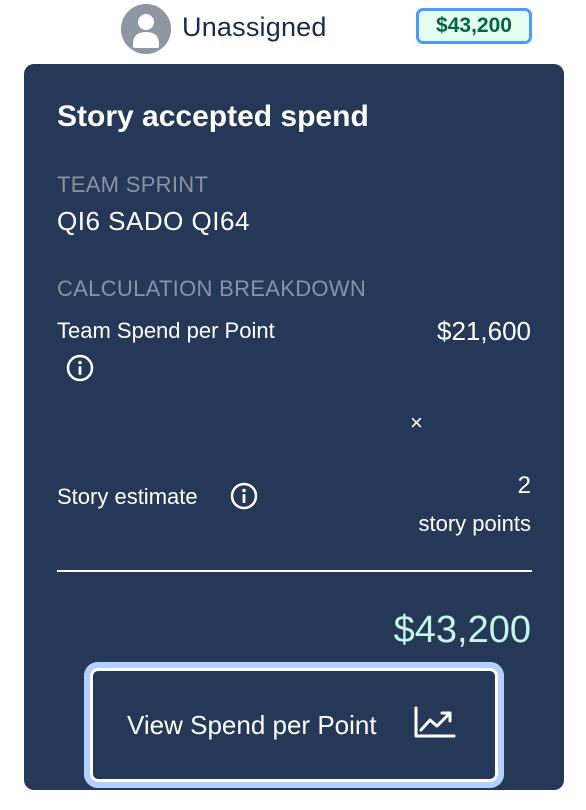 This screenshot has height=810, width=586. I want to click on story-estimate-label: Story estimate, so click(127, 496).